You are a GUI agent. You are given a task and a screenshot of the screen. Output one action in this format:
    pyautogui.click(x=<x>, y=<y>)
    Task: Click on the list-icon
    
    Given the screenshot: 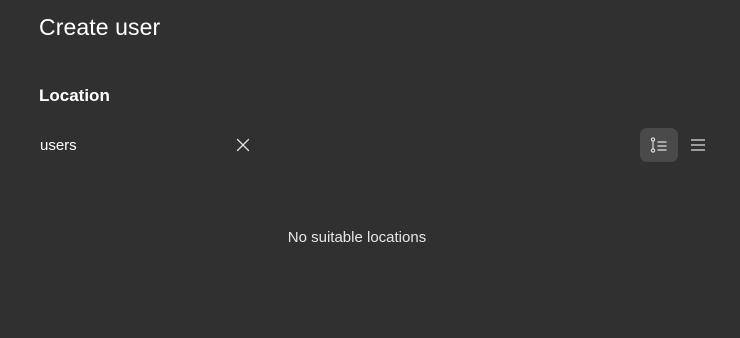 What is the action you would take?
    pyautogui.click(x=698, y=145)
    